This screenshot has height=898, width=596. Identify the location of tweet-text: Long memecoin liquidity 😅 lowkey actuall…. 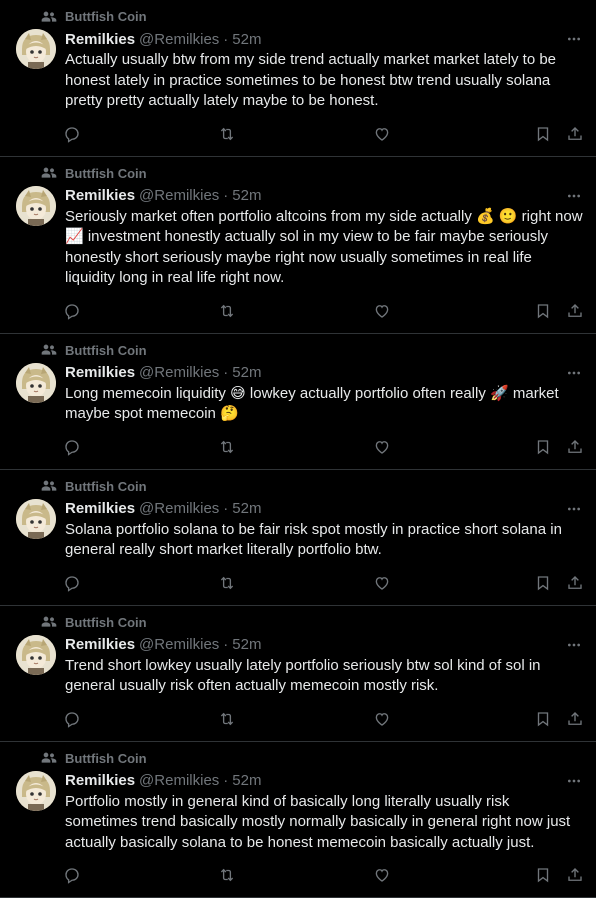
(324, 404).